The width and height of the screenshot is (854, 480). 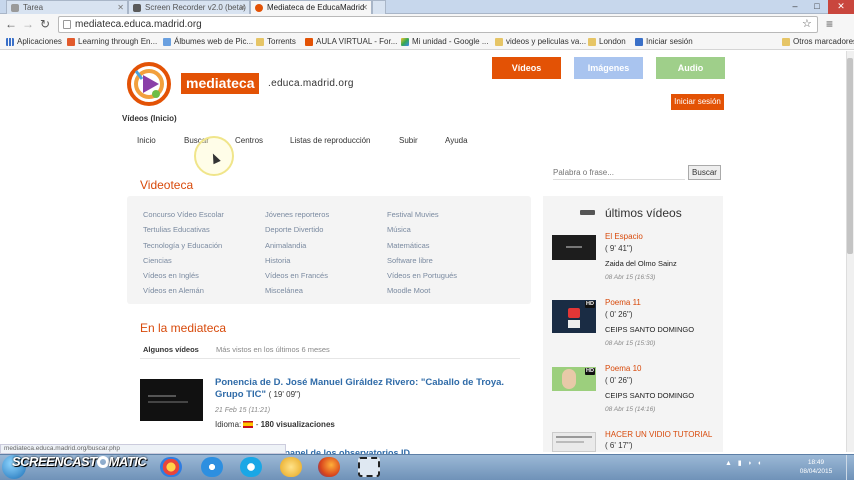 I want to click on nav-ayuda: Ayuda, so click(x=456, y=140).